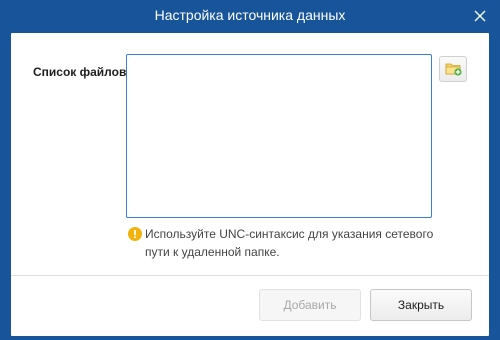  What do you see at coordinates (250, 275) in the screenshot?
I see `footer-divider` at bounding box center [250, 275].